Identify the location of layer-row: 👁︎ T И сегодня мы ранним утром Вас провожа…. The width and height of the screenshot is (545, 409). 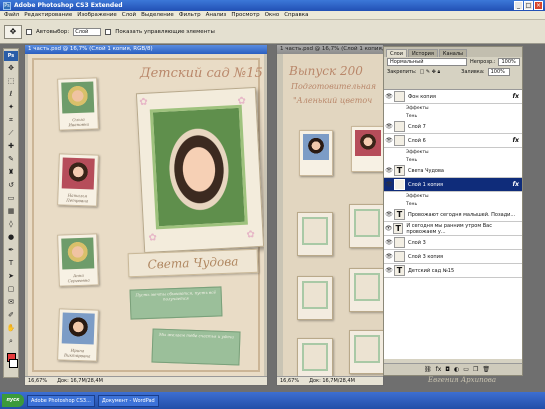
(453, 229).